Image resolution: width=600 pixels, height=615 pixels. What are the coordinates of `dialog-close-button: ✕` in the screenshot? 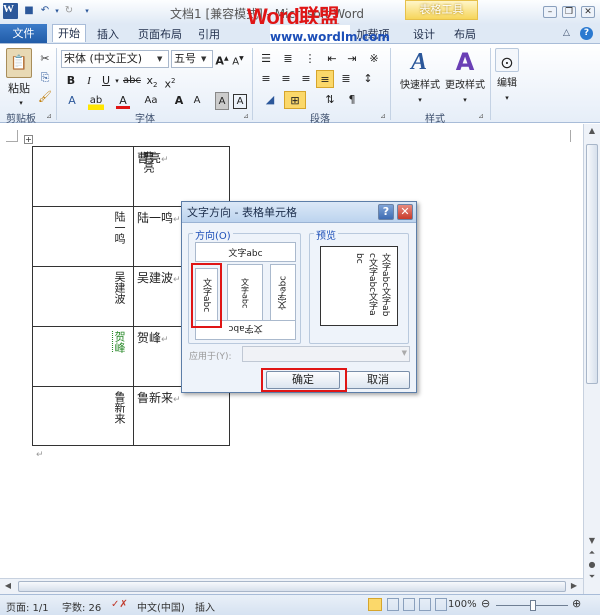 It's located at (405, 212).